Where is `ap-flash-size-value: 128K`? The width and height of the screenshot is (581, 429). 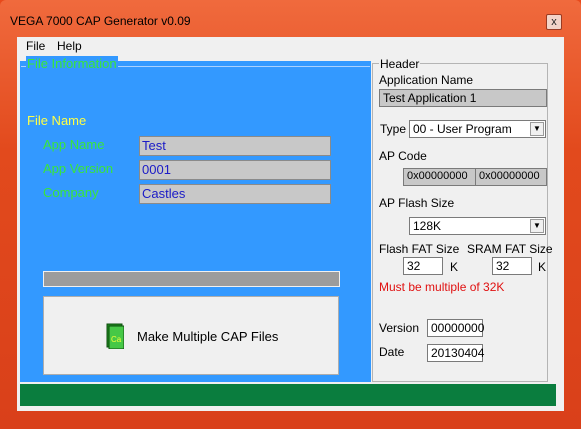
ap-flash-size-value: 128K is located at coordinates (427, 226).